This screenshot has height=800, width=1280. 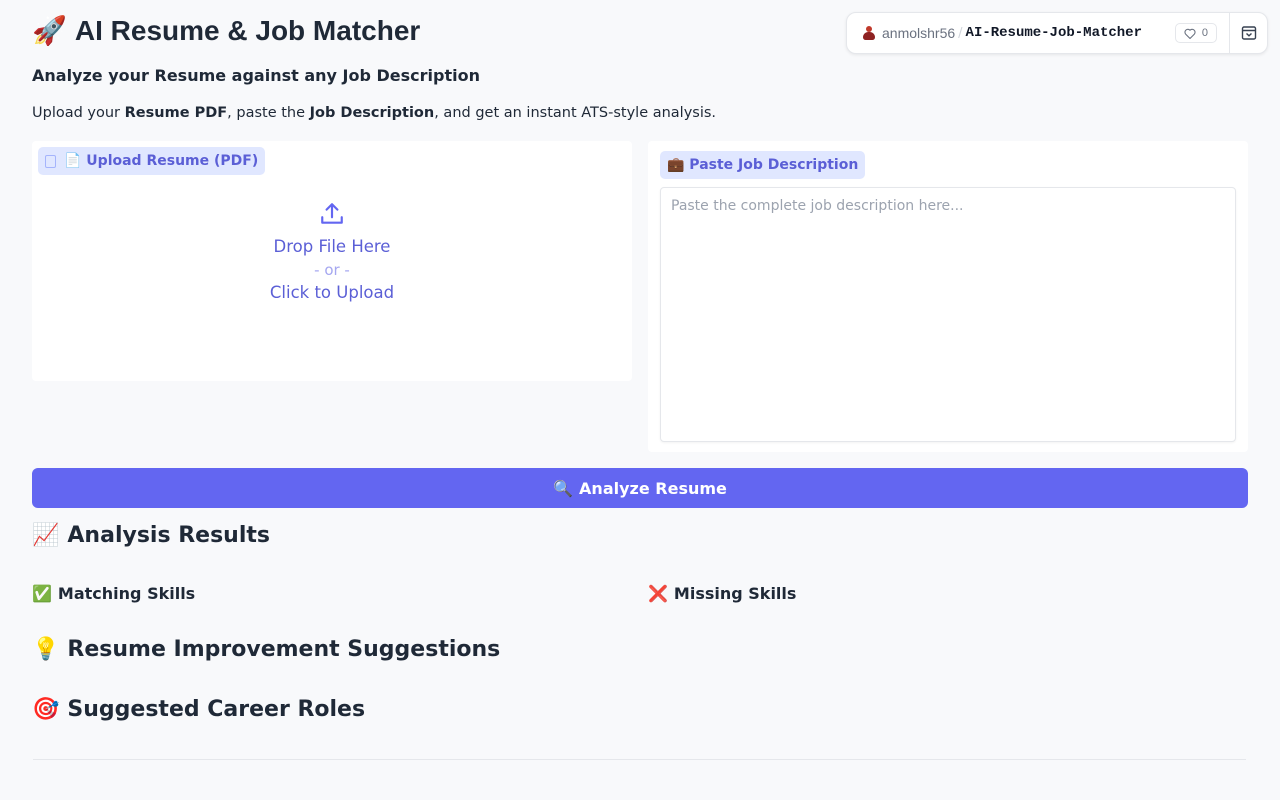 What do you see at coordinates (46, 649) in the screenshot?
I see `light-bulb-icon: 💡` at bounding box center [46, 649].